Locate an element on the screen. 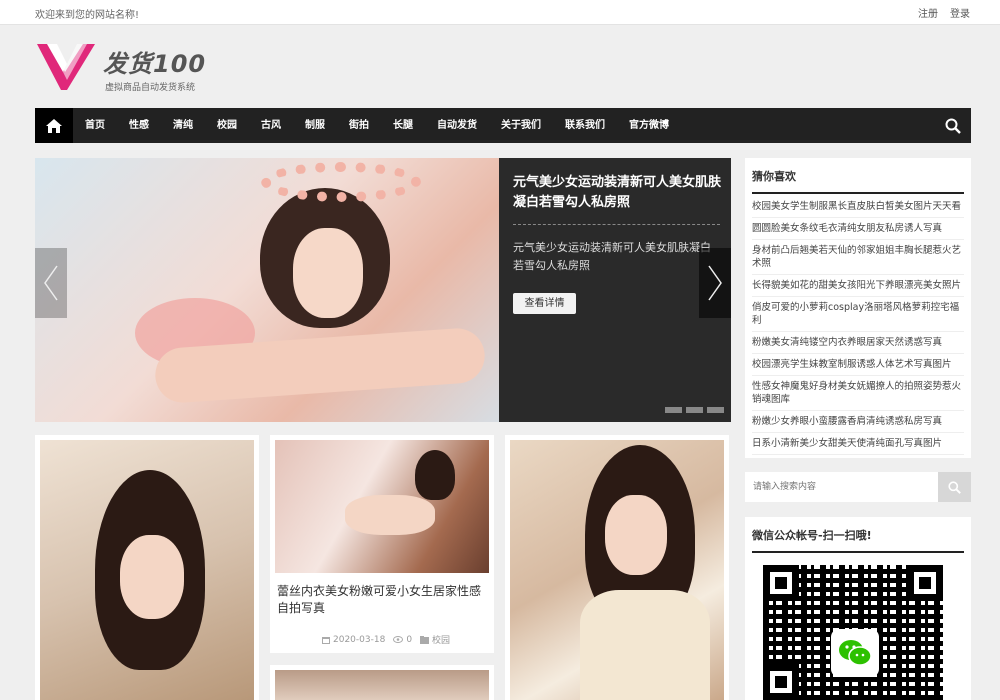  top-bar: 欢迎来到您的网站名称! 注册 登录 is located at coordinates (500, 12).